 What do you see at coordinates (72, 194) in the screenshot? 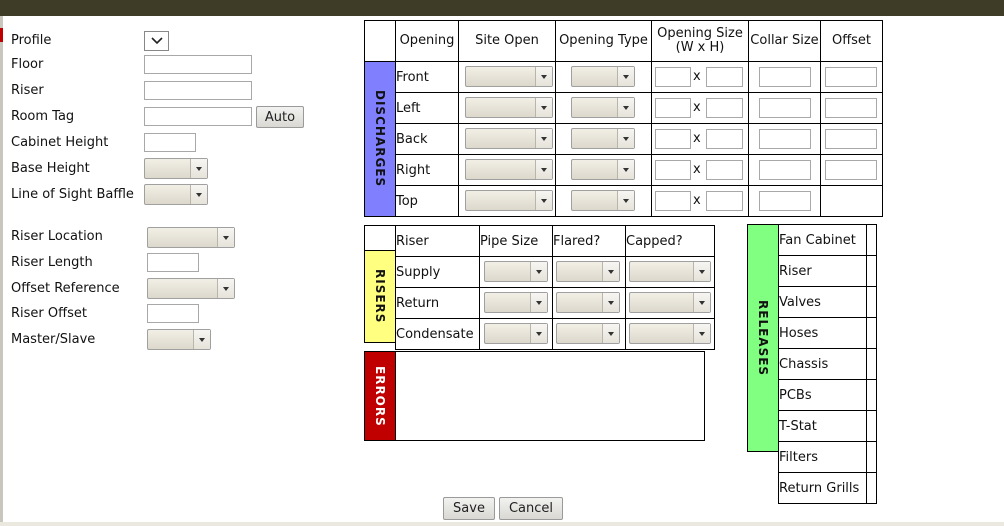
I see `line-of-sight-baffle-label: Line of Sight Baffle` at bounding box center [72, 194].